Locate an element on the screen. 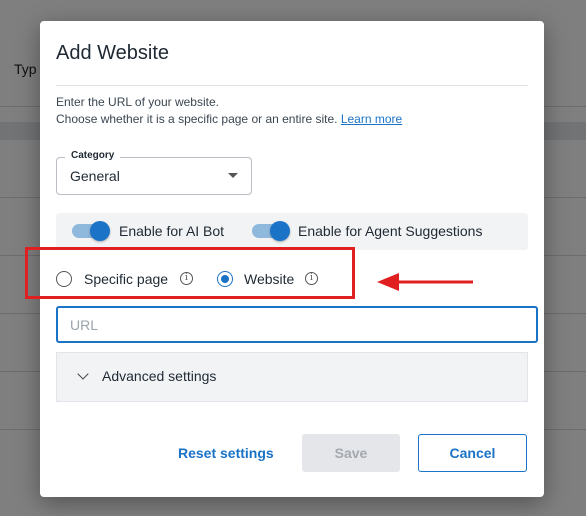 This screenshot has width=586, height=516. agent-suggestions-toggle-label: Enable for Agent Suggestions is located at coordinates (390, 231).